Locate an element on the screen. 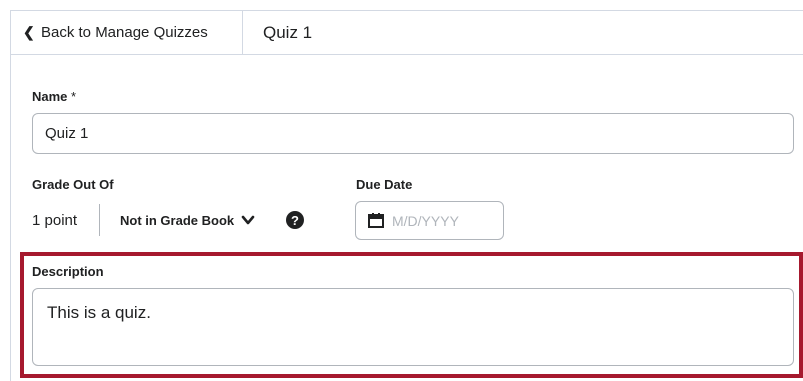 The width and height of the screenshot is (803, 381). name-label: Name * is located at coordinates (54, 96).